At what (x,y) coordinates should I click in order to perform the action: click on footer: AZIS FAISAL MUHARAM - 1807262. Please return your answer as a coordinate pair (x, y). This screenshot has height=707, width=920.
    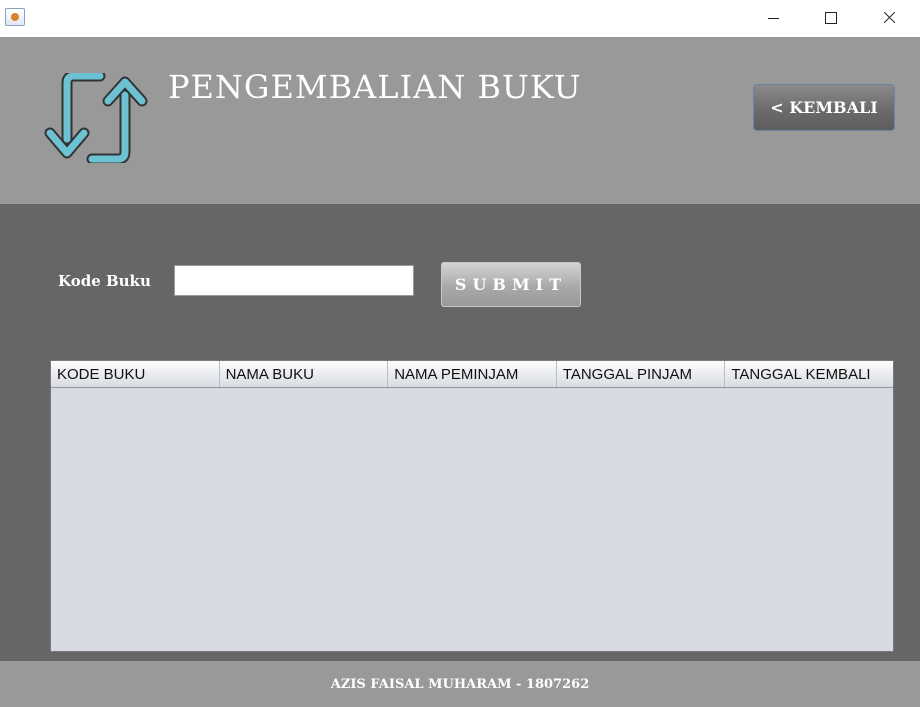
    Looking at the image, I should click on (460, 684).